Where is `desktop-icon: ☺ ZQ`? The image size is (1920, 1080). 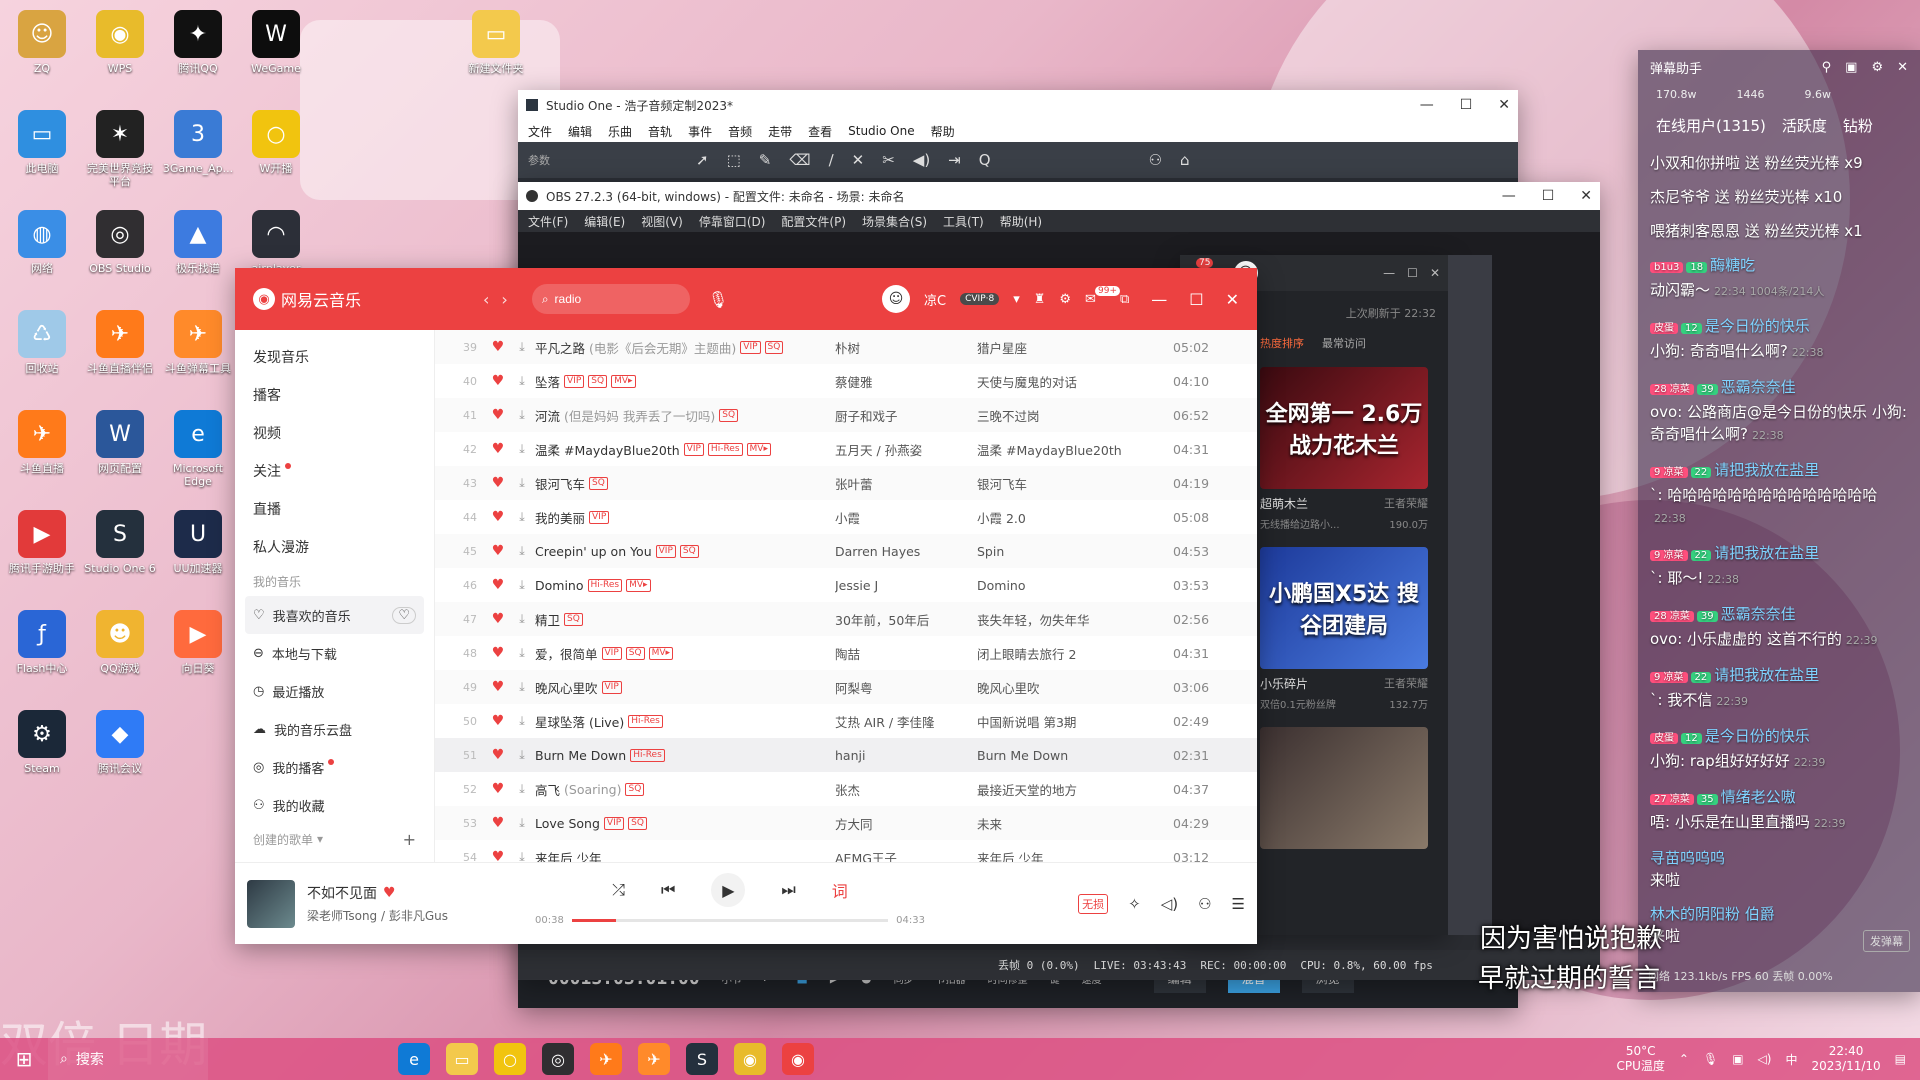 desktop-icon: ☺ ZQ is located at coordinates (42, 54).